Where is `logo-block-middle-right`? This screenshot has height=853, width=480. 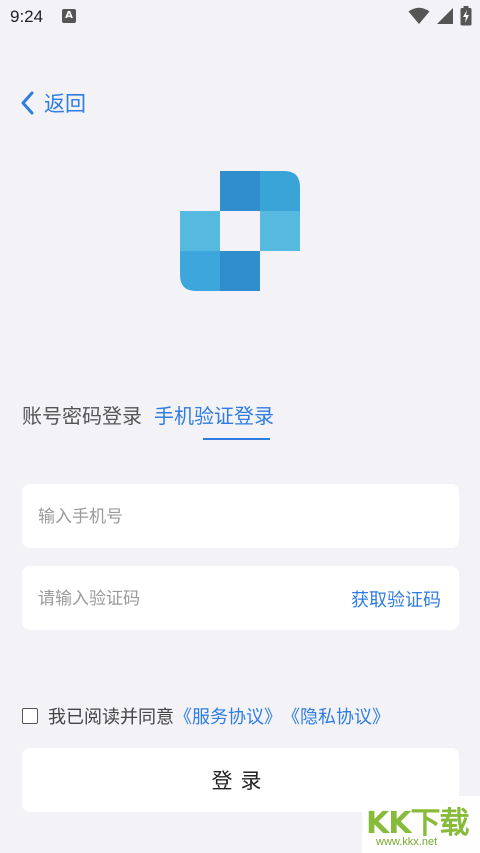 logo-block-middle-right is located at coordinates (280, 231).